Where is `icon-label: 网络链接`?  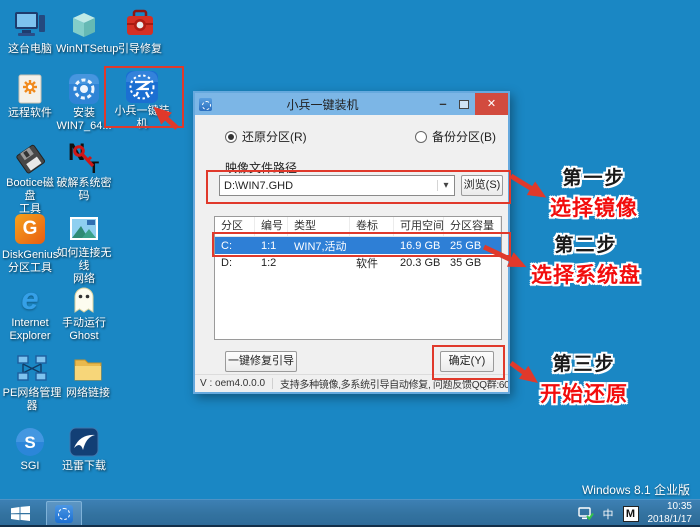
icon-label: 网络链接 is located at coordinates (88, 393).